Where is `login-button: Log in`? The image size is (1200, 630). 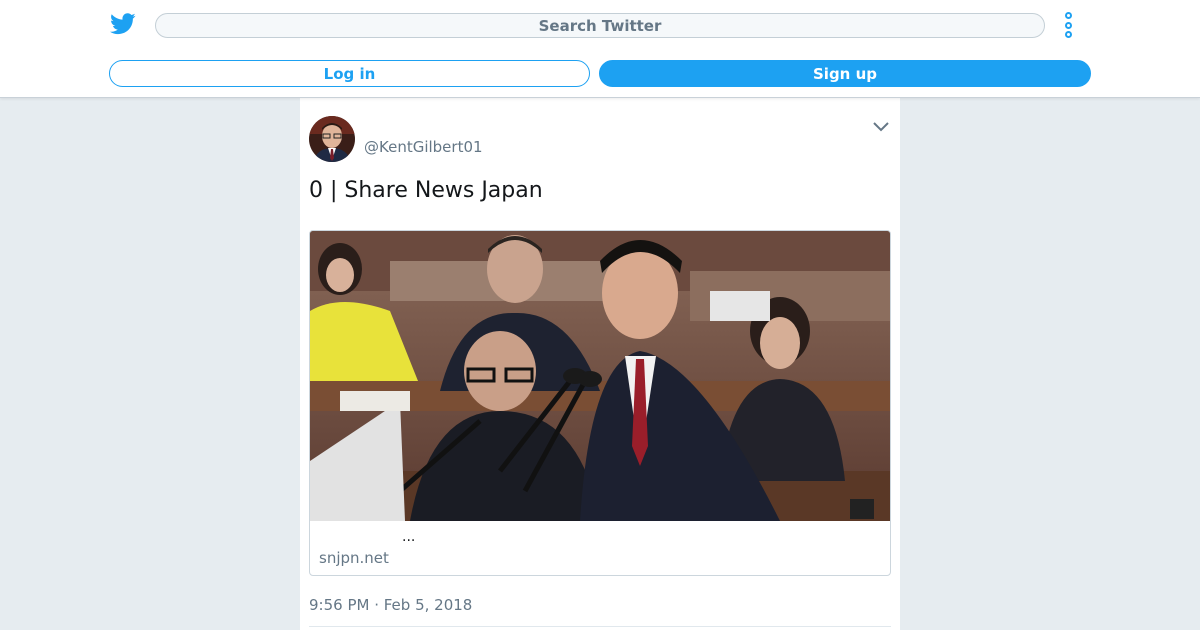 login-button: Log in is located at coordinates (349, 73).